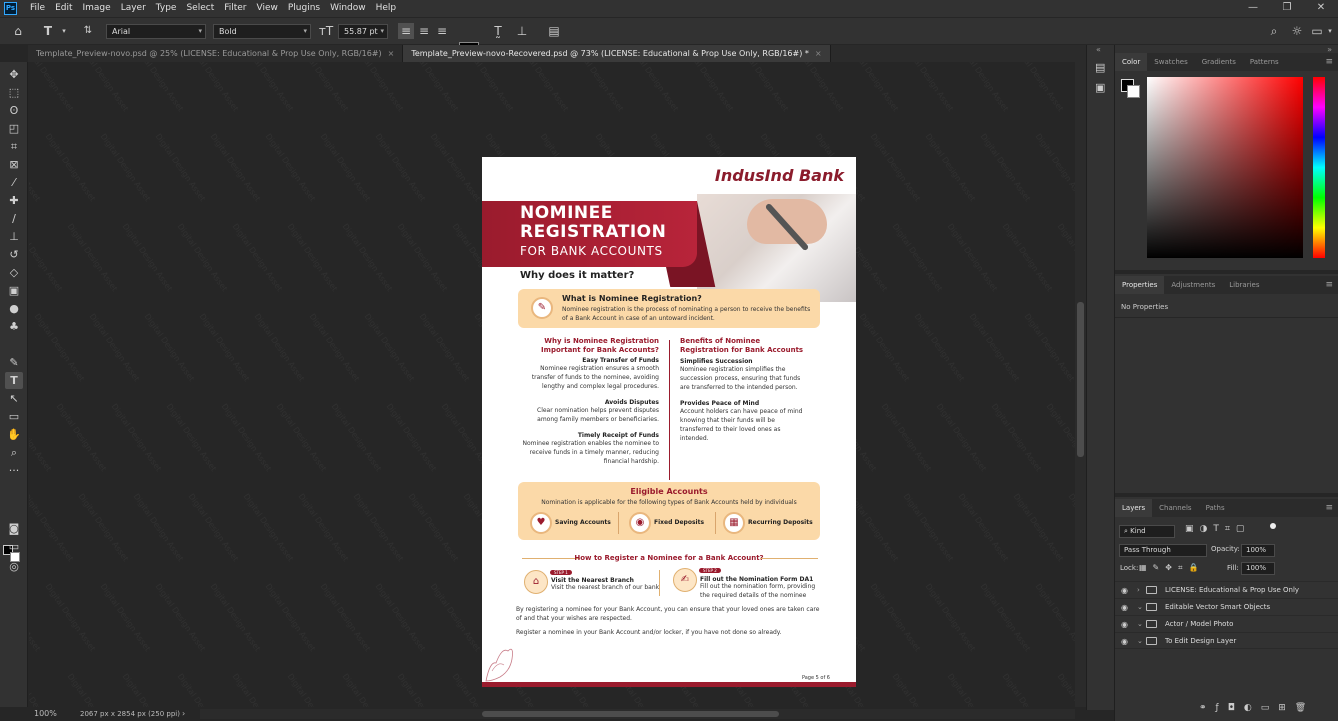  Describe the element at coordinates (14, 308) in the screenshot. I see `blur-tool-icon: ●` at that location.